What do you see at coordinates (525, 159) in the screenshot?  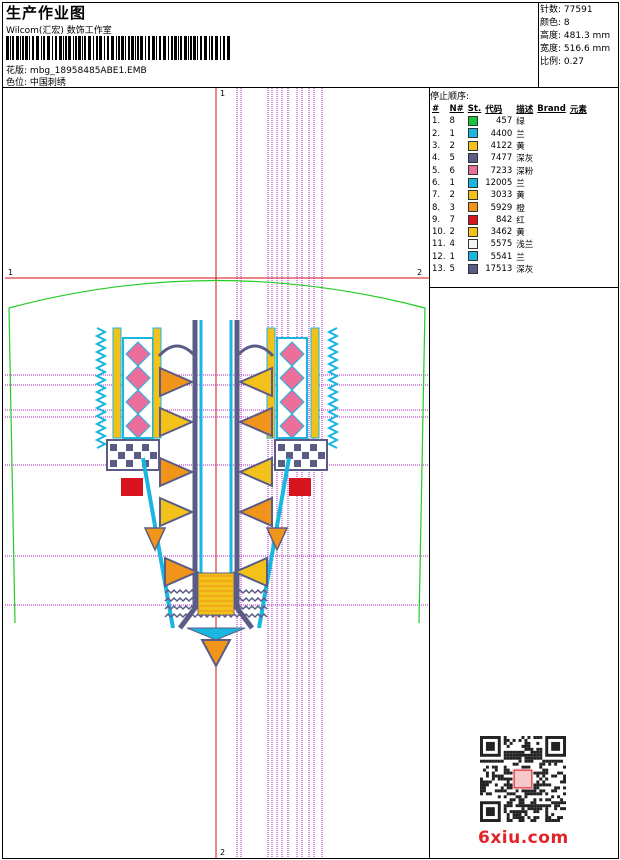 I see `legend-description: 深灰` at bounding box center [525, 159].